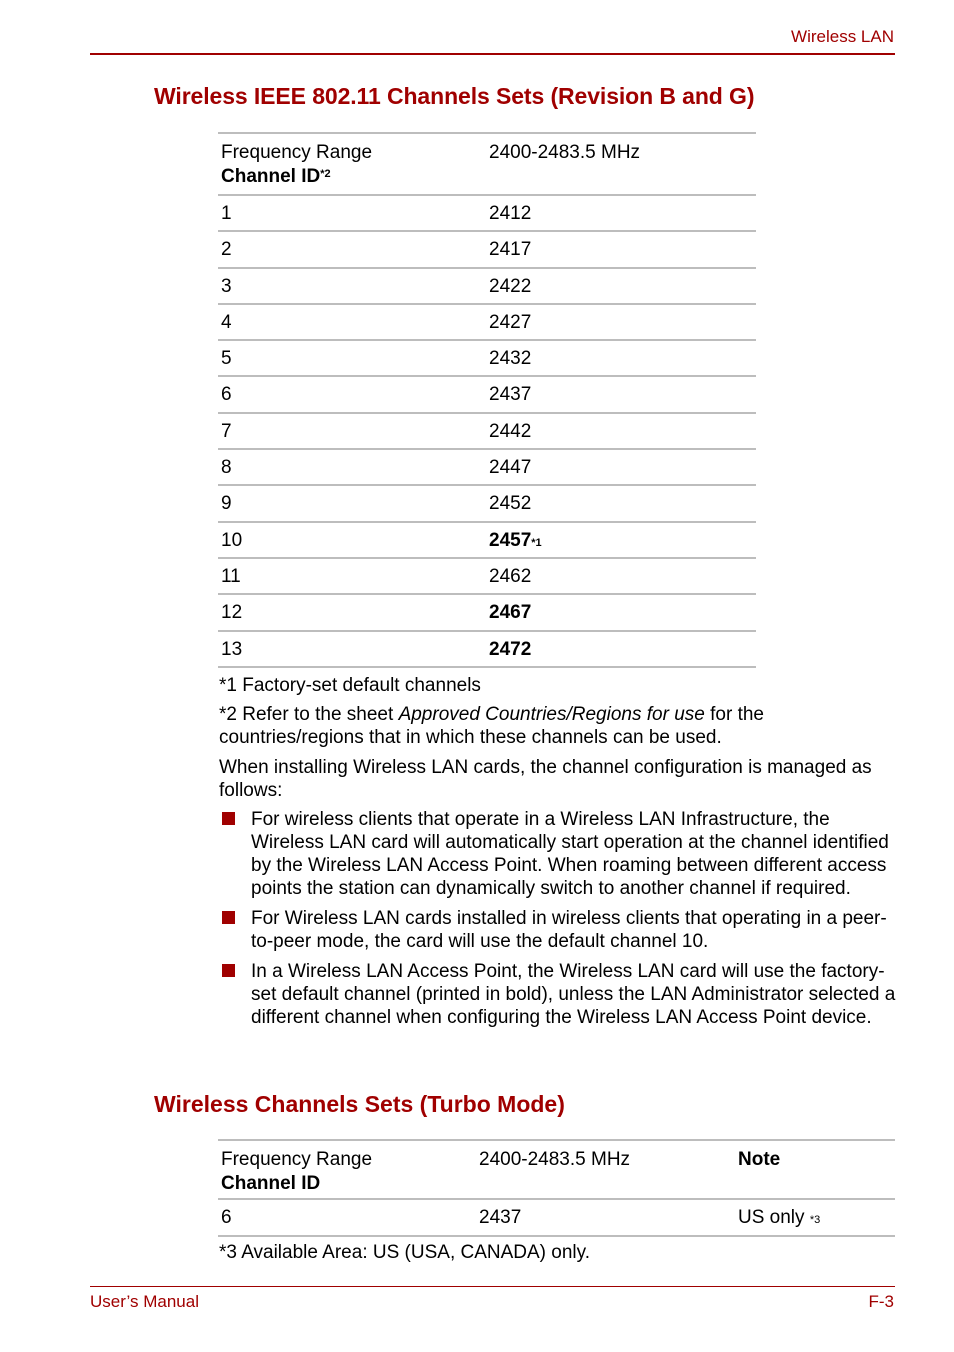 This screenshot has width=954, height=1352. I want to click on footnote-1: *1 Factory-set default channels, so click(350, 685).